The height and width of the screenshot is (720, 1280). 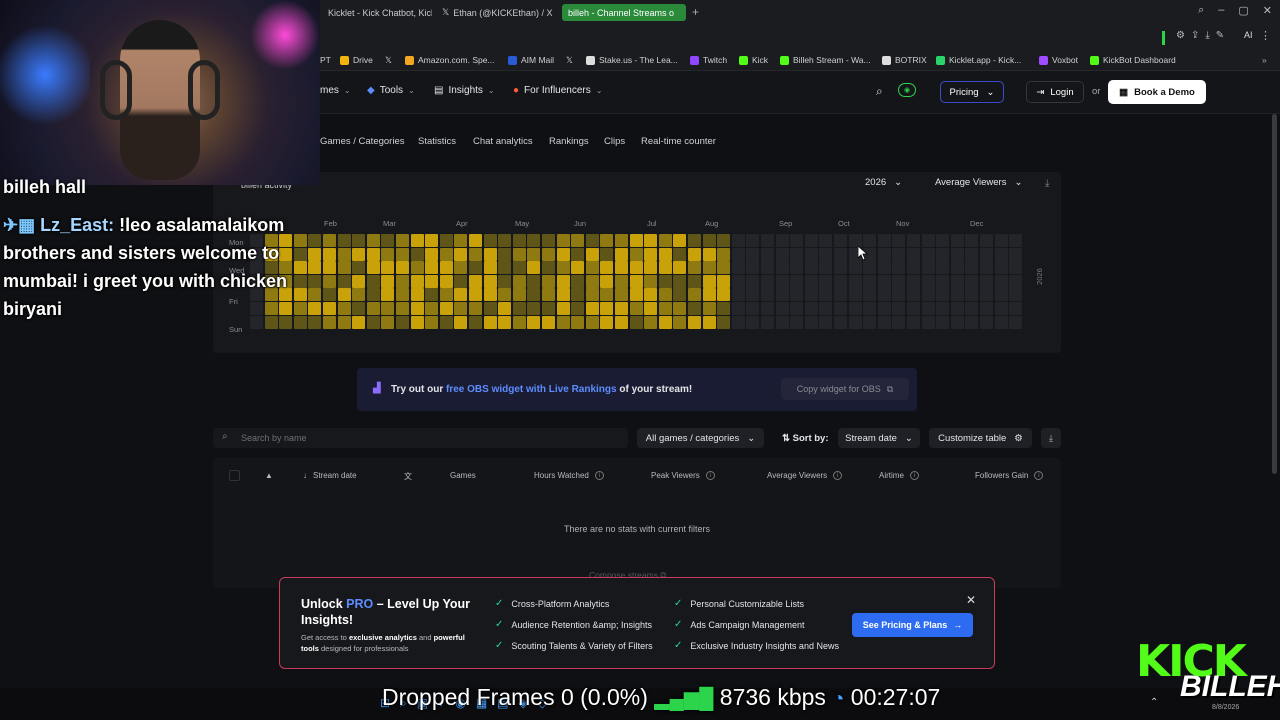 What do you see at coordinates (971, 600) in the screenshot?
I see `close-icon: ✕` at bounding box center [971, 600].